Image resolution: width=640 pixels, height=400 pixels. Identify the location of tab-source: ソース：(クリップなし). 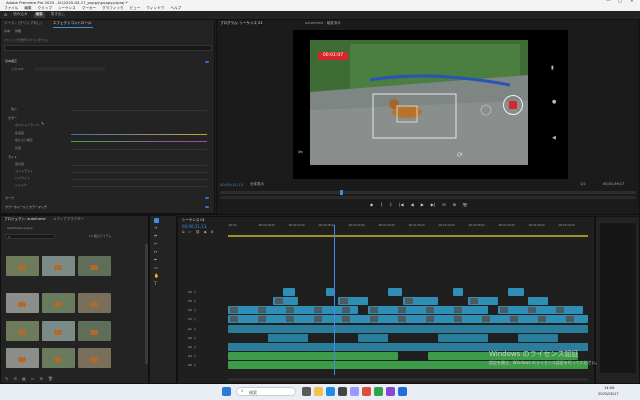
(23, 23).